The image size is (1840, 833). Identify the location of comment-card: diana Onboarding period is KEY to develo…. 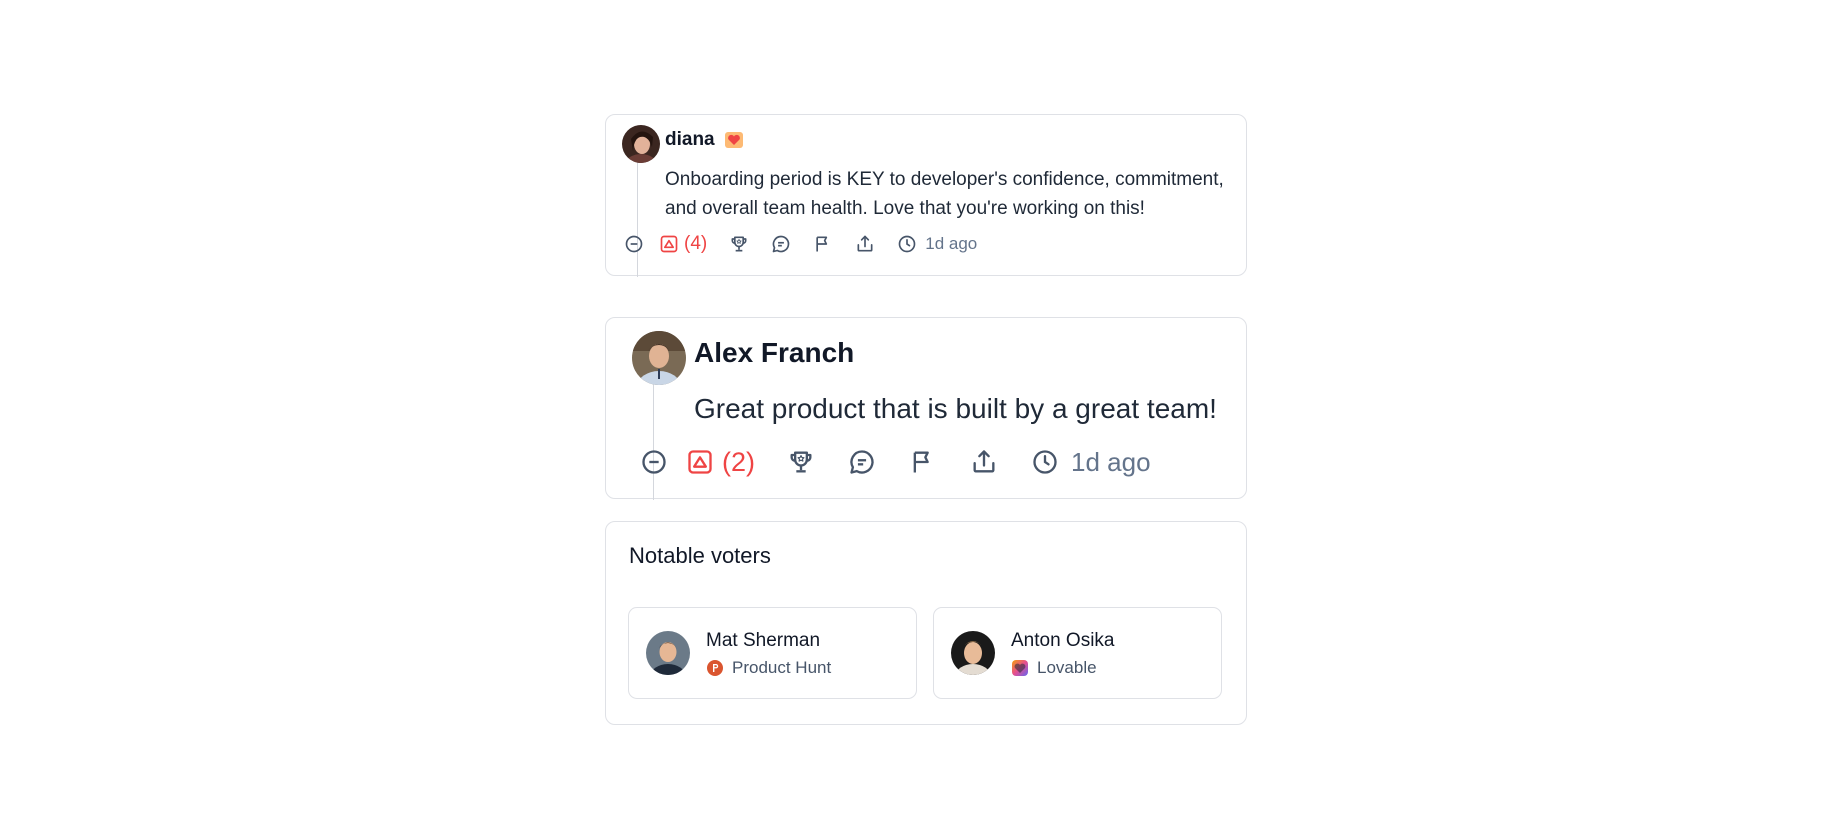
(926, 195).